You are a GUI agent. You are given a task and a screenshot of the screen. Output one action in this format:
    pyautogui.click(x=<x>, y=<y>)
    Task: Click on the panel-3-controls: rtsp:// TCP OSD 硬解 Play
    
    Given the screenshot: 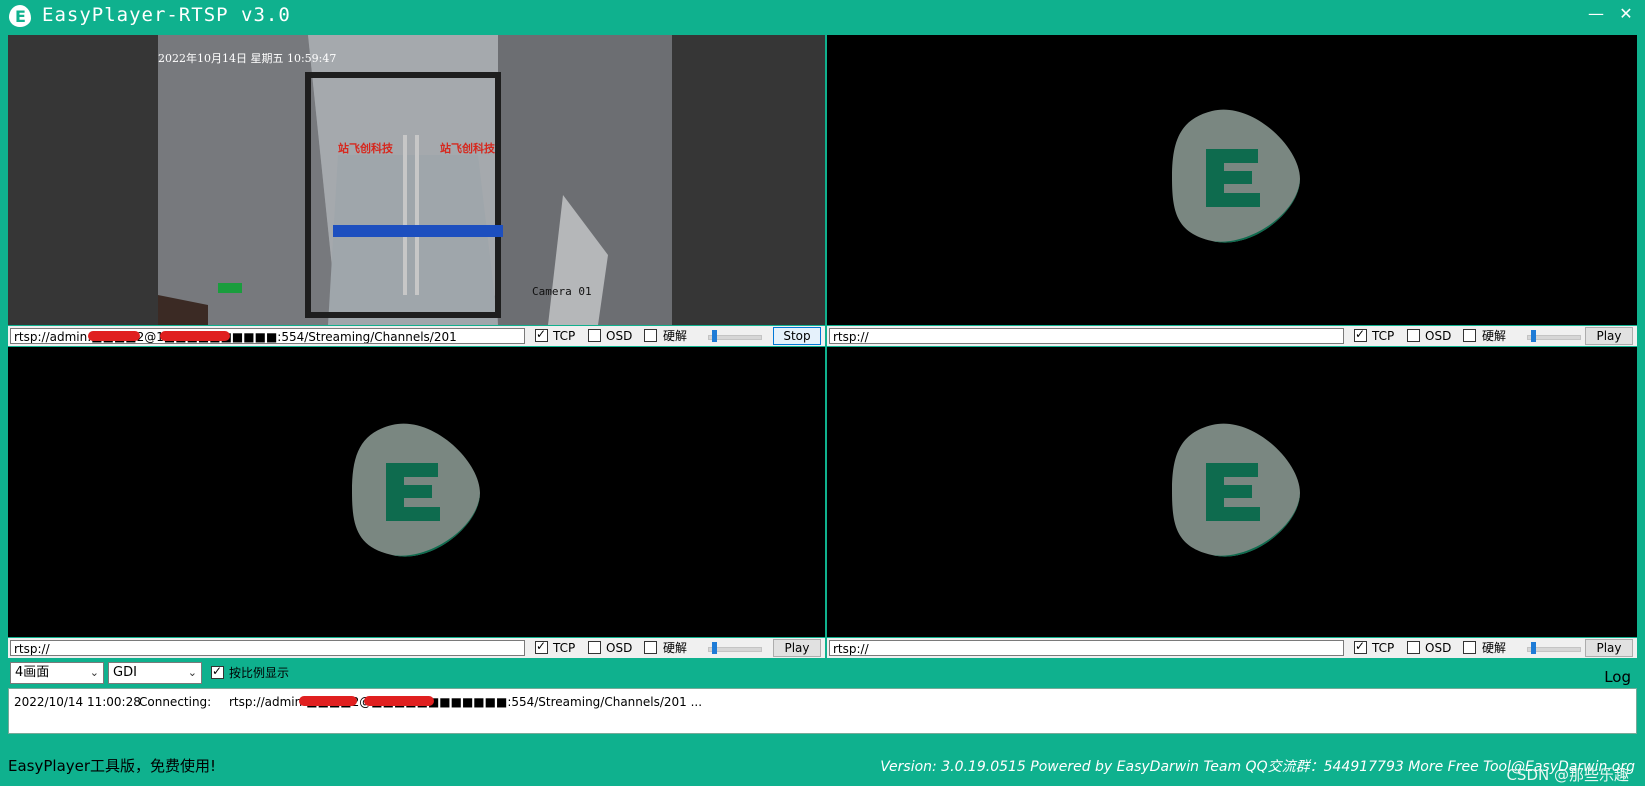 What is the action you would take?
    pyautogui.click(x=416, y=648)
    